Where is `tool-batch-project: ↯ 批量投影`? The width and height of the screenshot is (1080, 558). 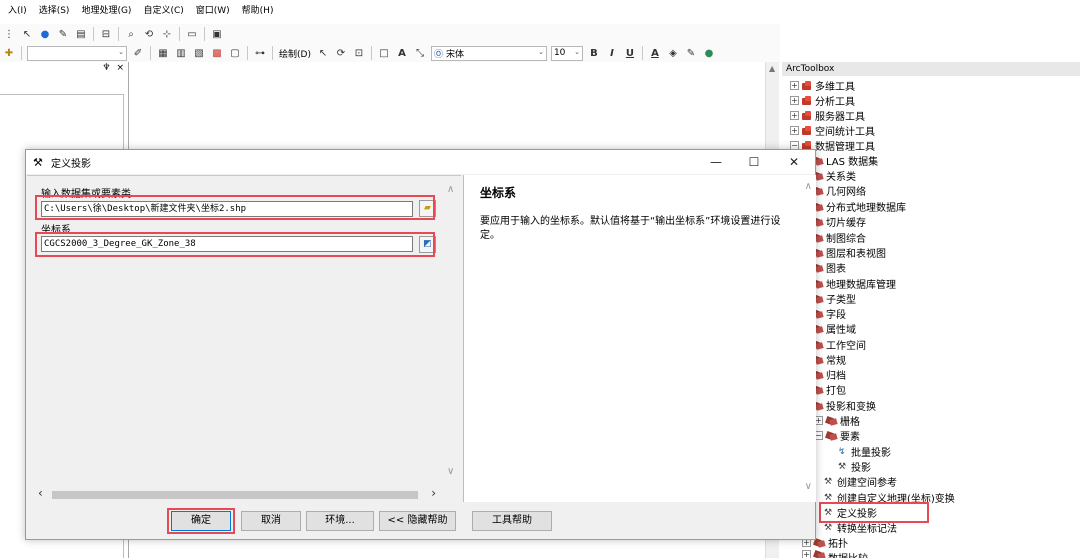 tool-batch-project: ↯ 批量投影 is located at coordinates (864, 452).